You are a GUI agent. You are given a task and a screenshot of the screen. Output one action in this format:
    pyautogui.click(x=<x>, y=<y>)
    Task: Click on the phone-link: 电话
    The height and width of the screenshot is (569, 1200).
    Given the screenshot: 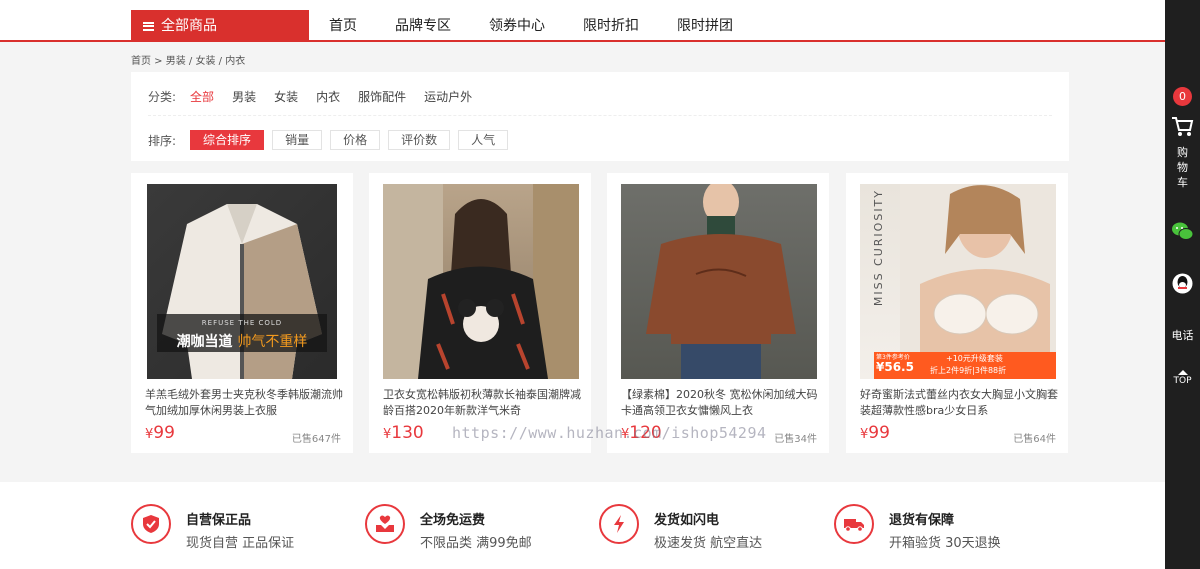 What is the action you would take?
    pyautogui.click(x=1182, y=335)
    